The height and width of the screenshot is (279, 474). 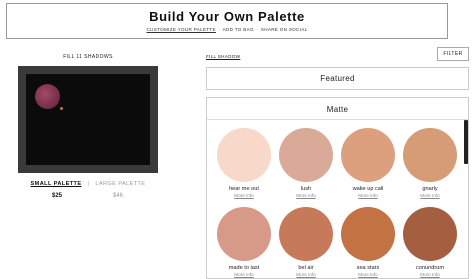 I want to click on shade-name: hear me out, so click(x=244, y=189).